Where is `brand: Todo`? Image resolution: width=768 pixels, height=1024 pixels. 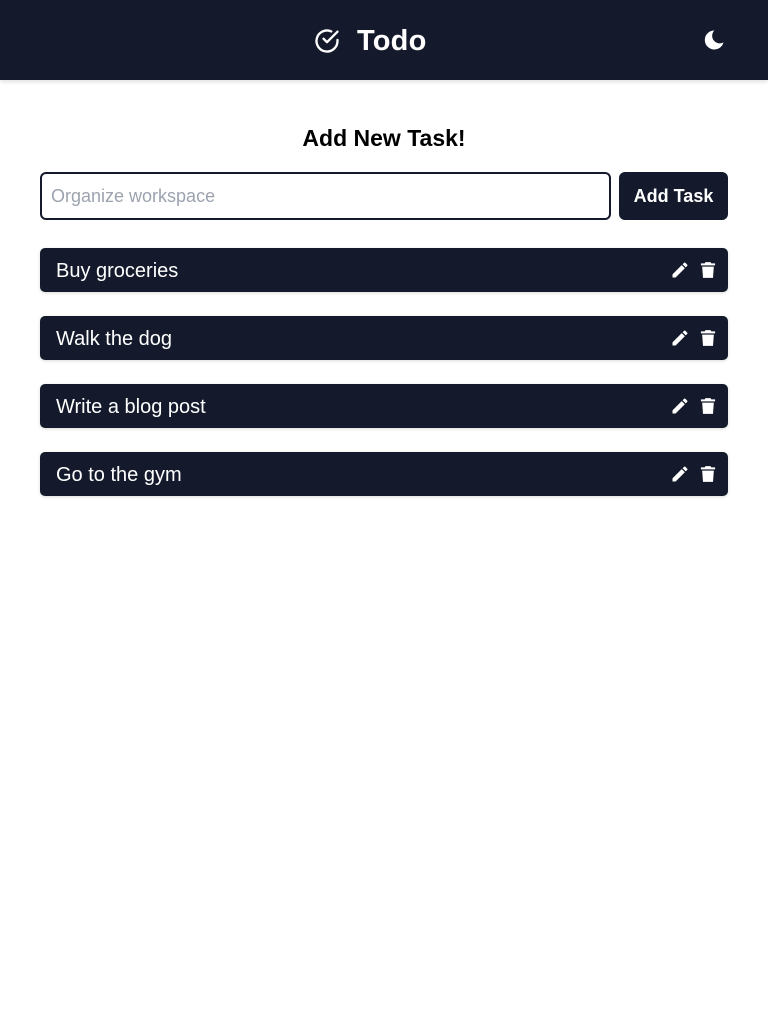
brand: Todo is located at coordinates (370, 41).